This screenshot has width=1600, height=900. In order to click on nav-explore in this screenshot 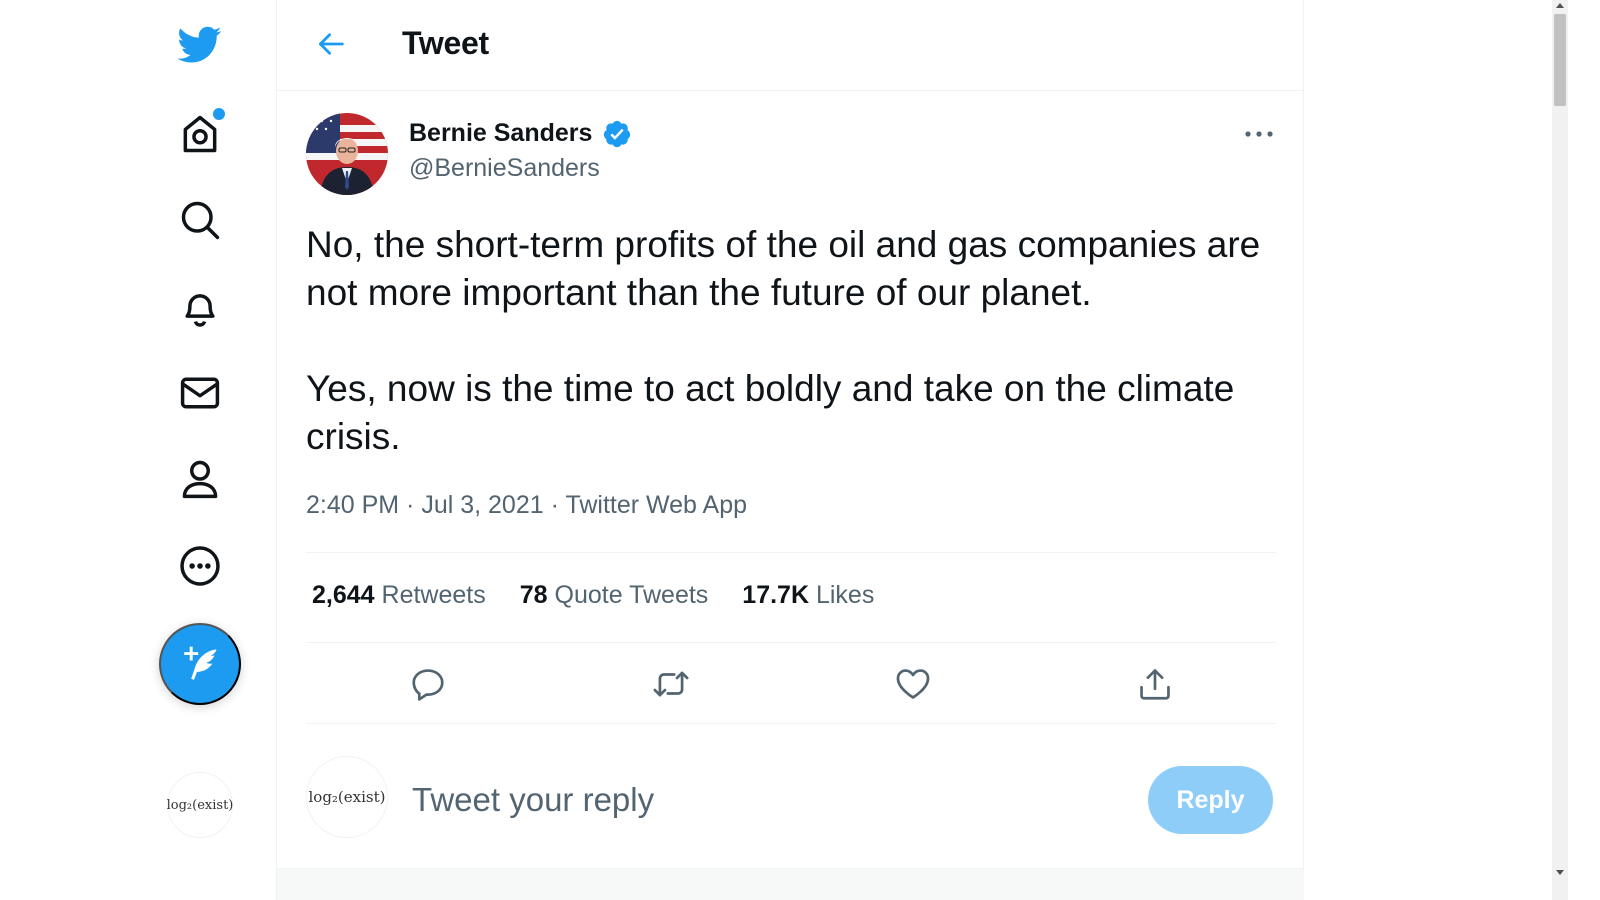, I will do `click(200, 220)`.